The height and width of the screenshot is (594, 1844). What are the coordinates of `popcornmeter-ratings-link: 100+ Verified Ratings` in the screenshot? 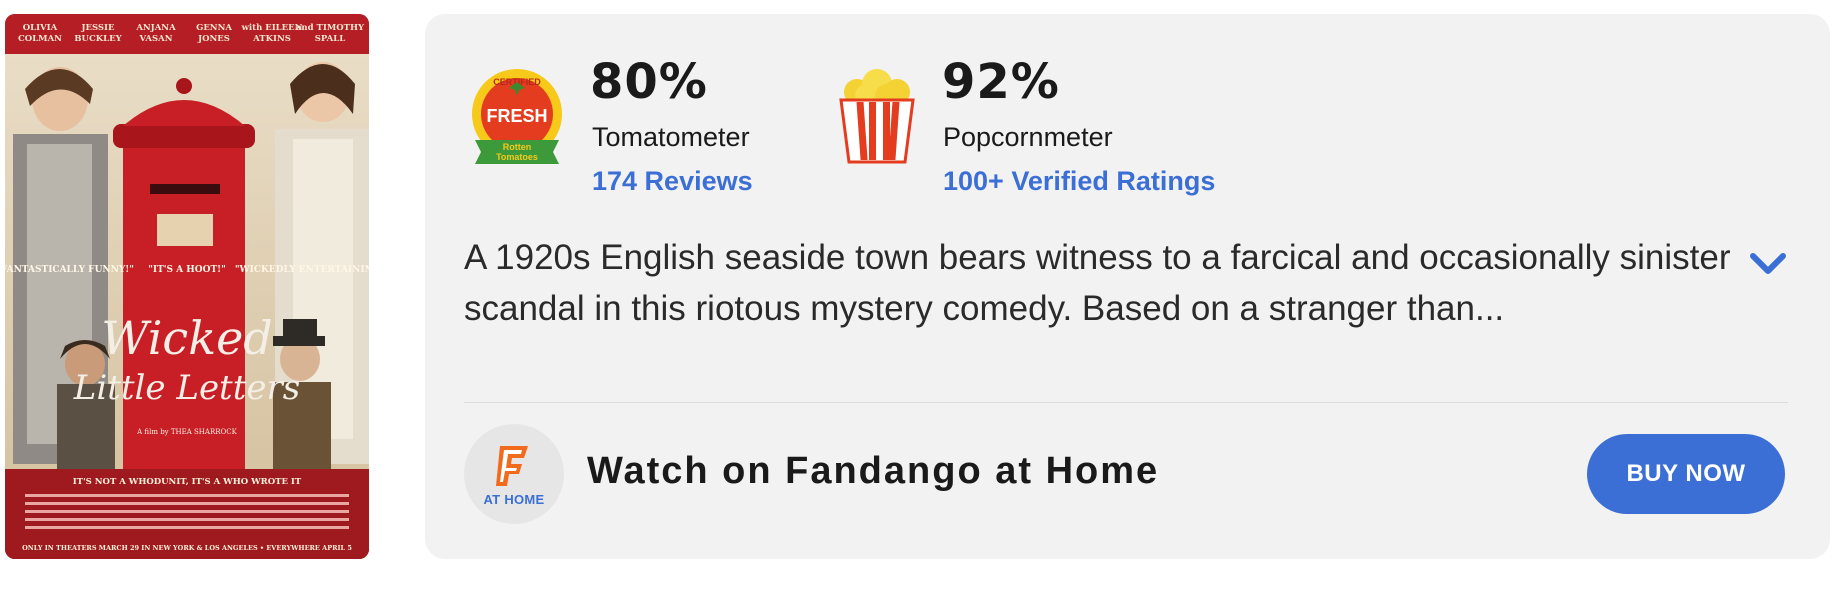 It's located at (1079, 181).